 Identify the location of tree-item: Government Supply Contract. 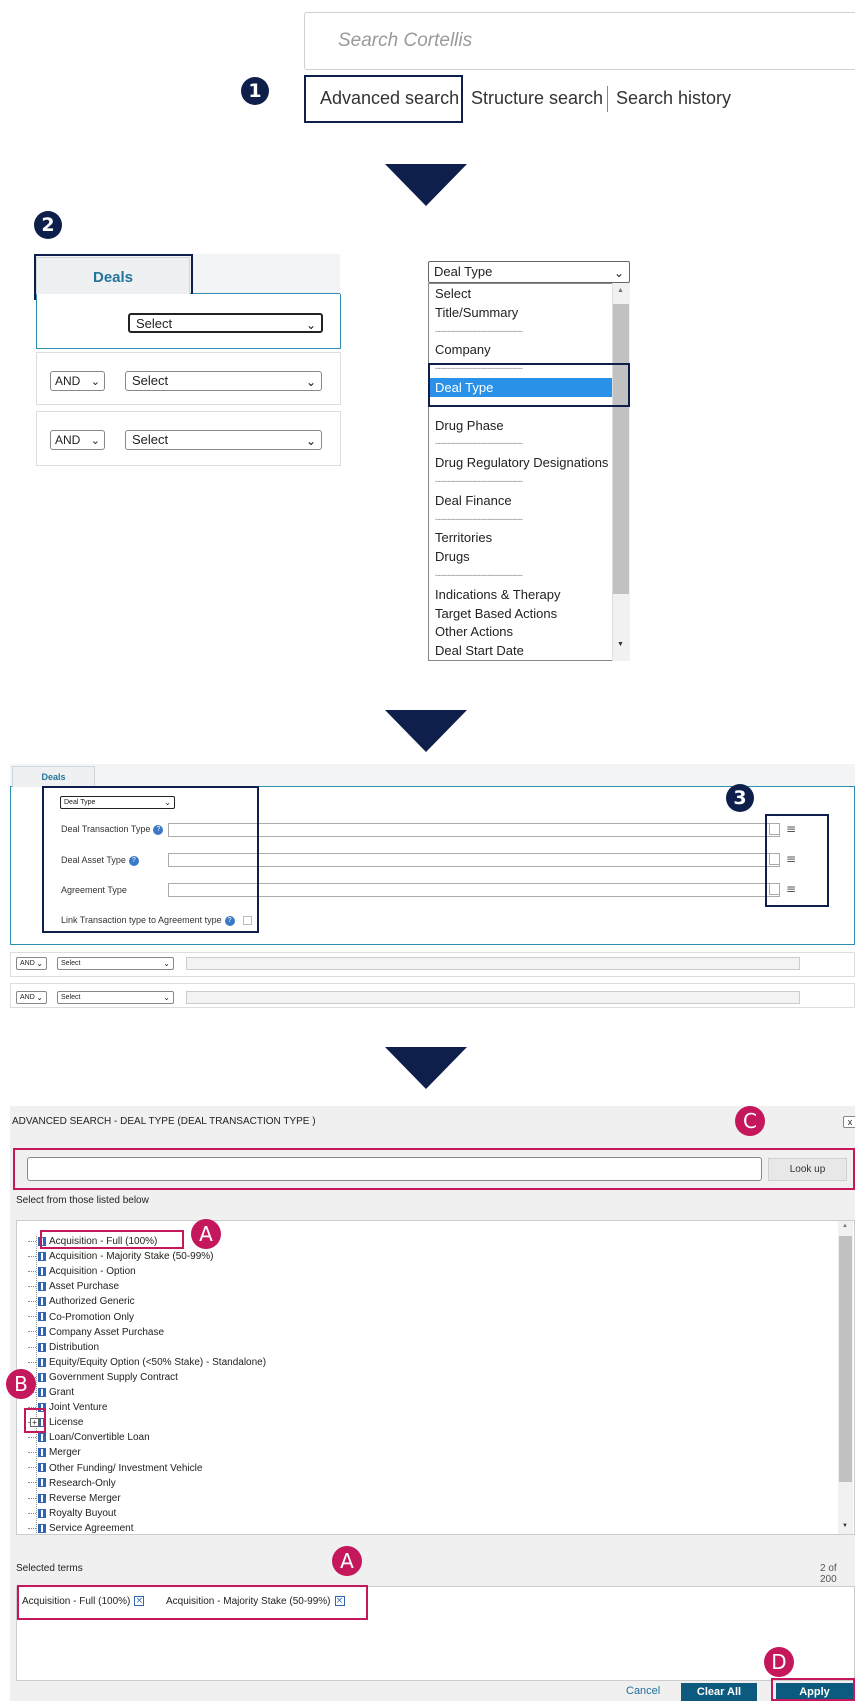
(103, 1377).